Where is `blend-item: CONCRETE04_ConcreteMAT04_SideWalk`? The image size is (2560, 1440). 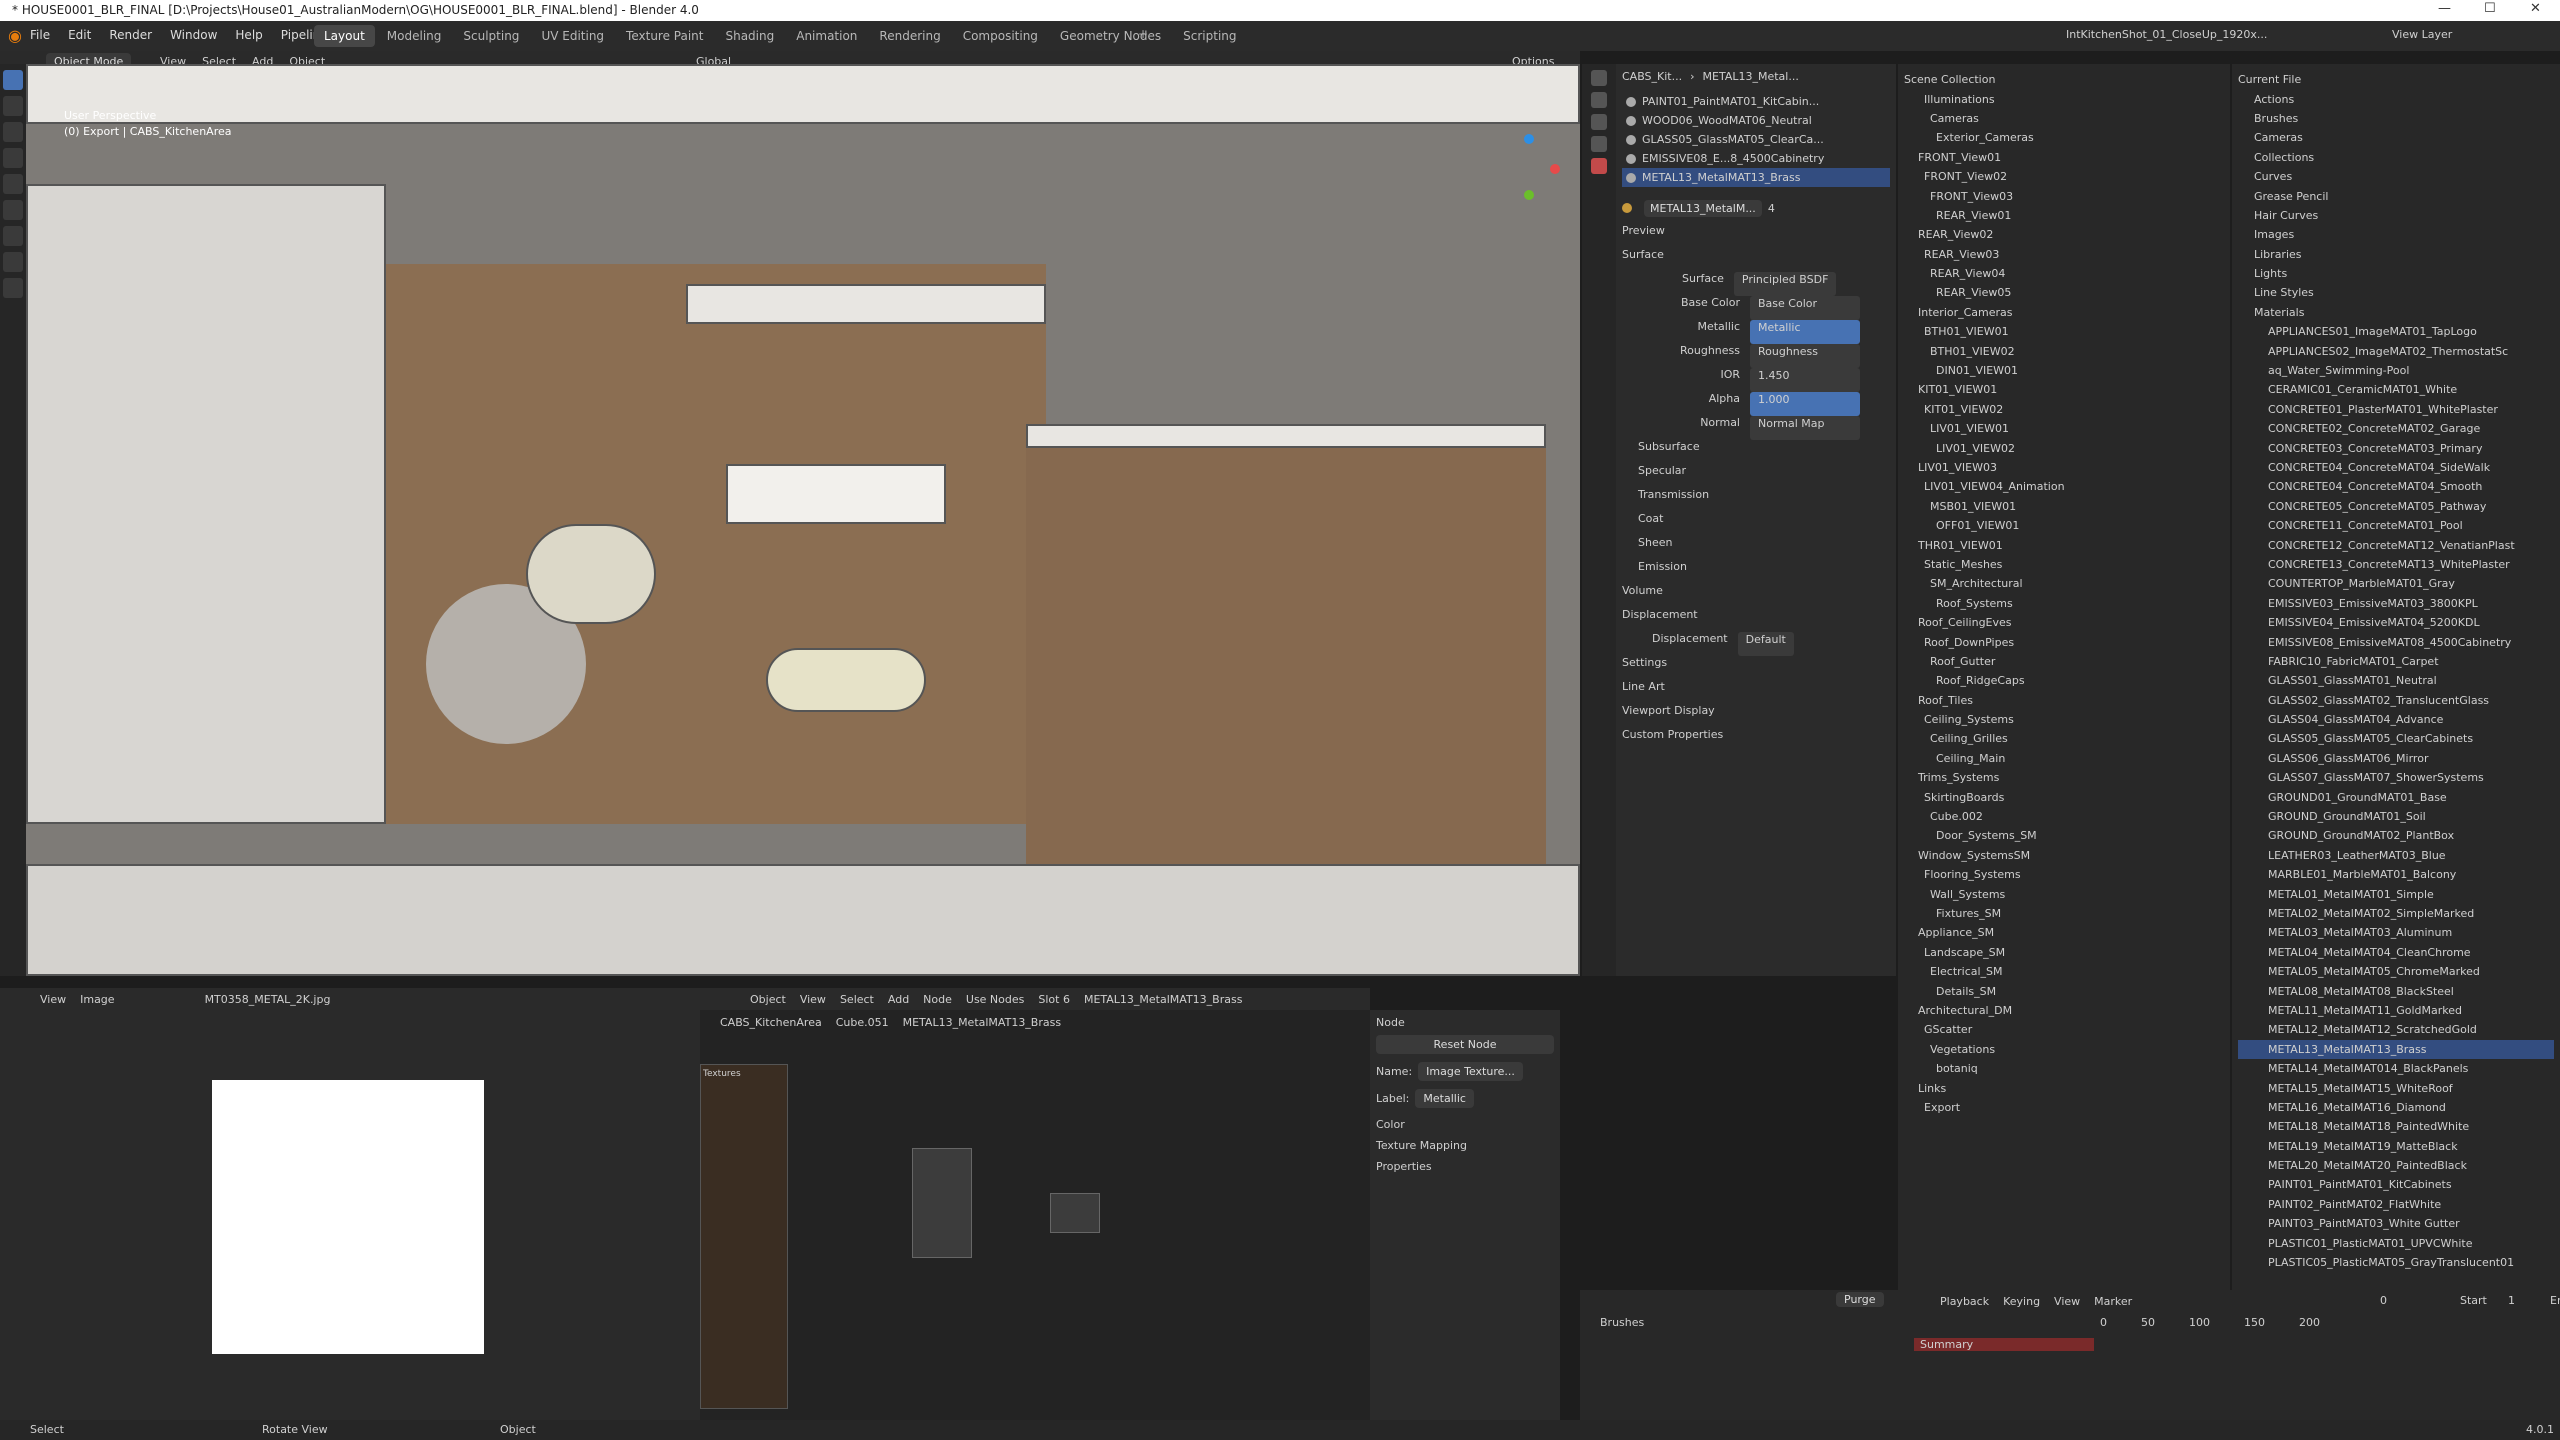 blend-item: CONCRETE04_ConcreteMAT04_SideWalk is located at coordinates (2396, 467).